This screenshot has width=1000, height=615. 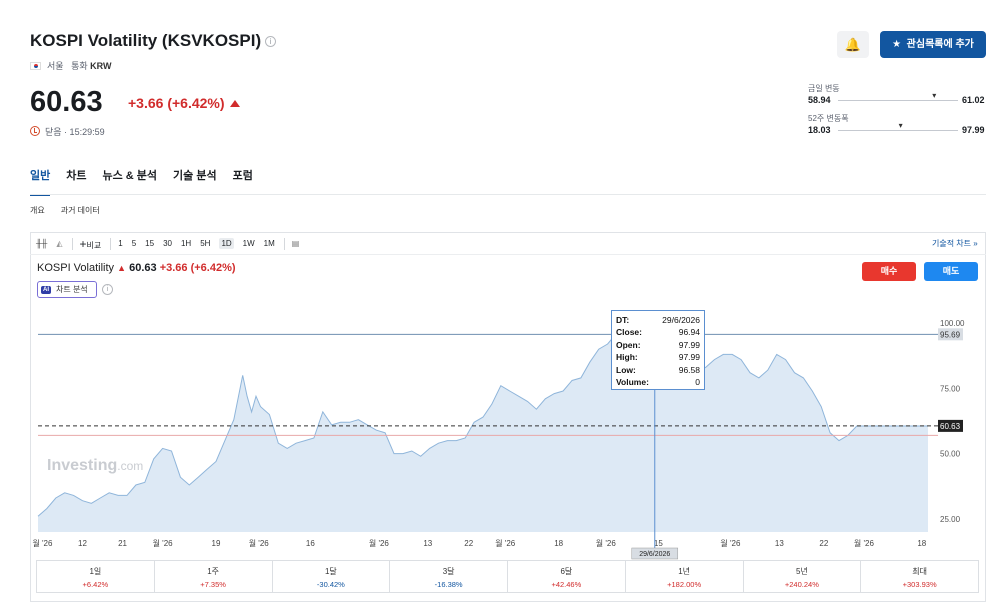 I want to click on tooltip-value: 96.58, so click(x=689, y=369).